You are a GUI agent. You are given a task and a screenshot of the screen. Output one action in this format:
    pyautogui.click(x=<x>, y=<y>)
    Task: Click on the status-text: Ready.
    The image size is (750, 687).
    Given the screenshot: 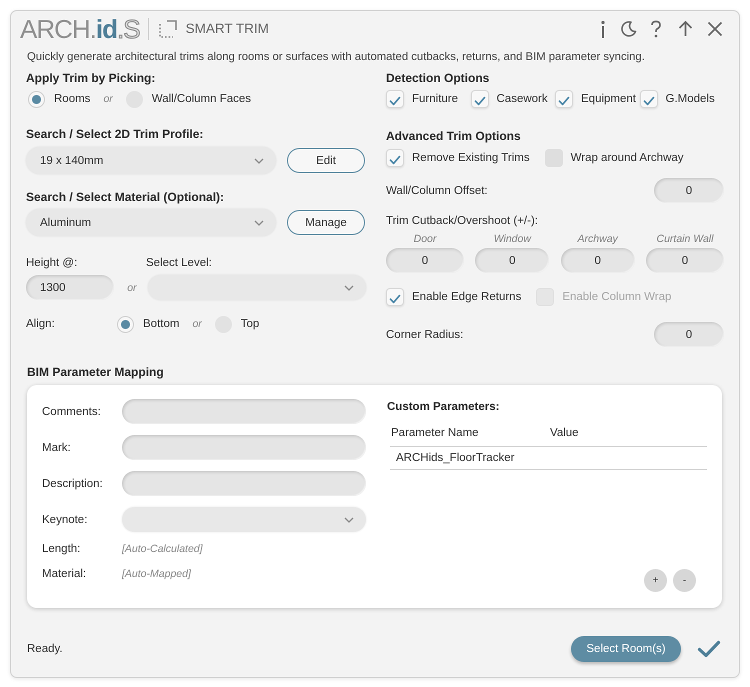 What is the action you would take?
    pyautogui.click(x=45, y=649)
    